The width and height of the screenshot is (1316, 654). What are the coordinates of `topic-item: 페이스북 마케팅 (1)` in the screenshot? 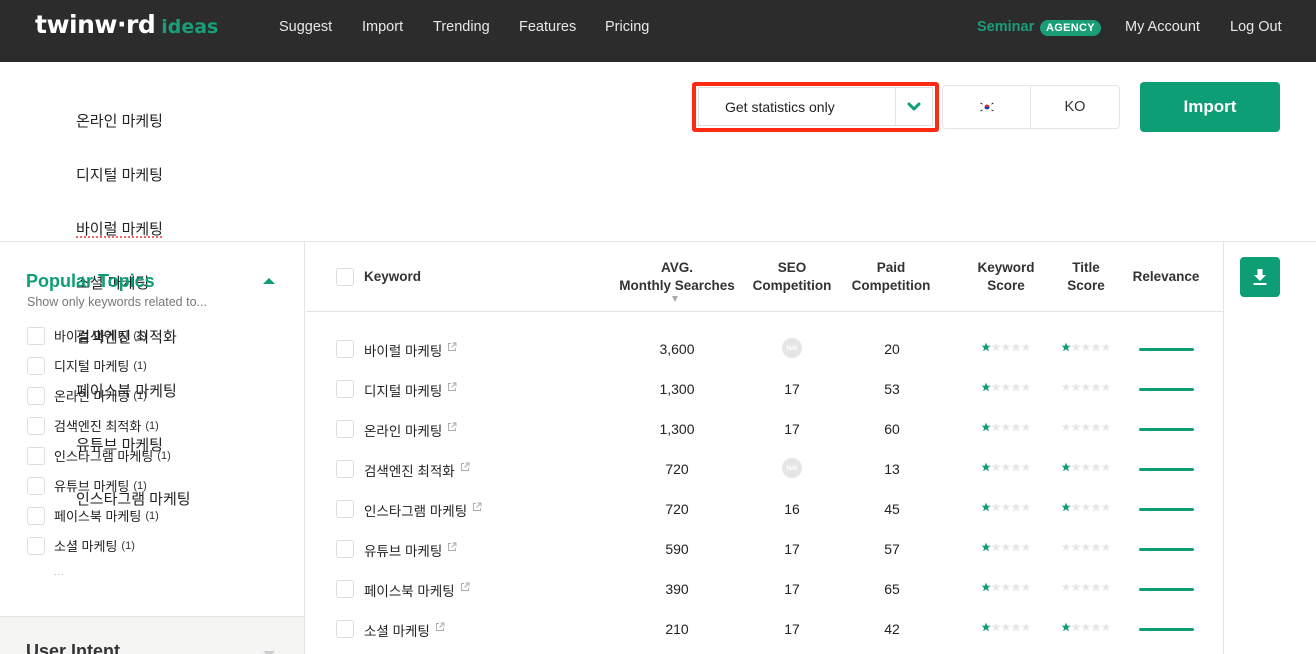 It's located at (93, 515).